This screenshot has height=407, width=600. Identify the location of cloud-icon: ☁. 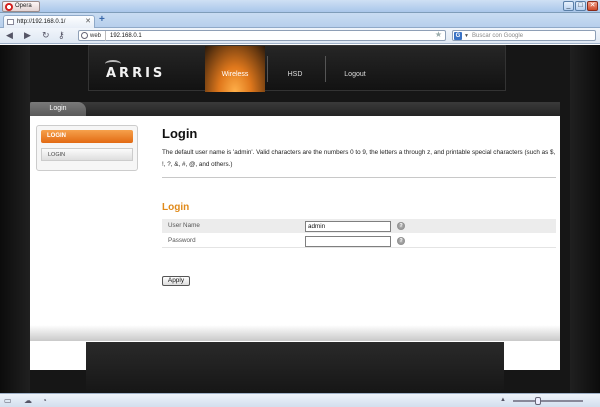
(28, 400).